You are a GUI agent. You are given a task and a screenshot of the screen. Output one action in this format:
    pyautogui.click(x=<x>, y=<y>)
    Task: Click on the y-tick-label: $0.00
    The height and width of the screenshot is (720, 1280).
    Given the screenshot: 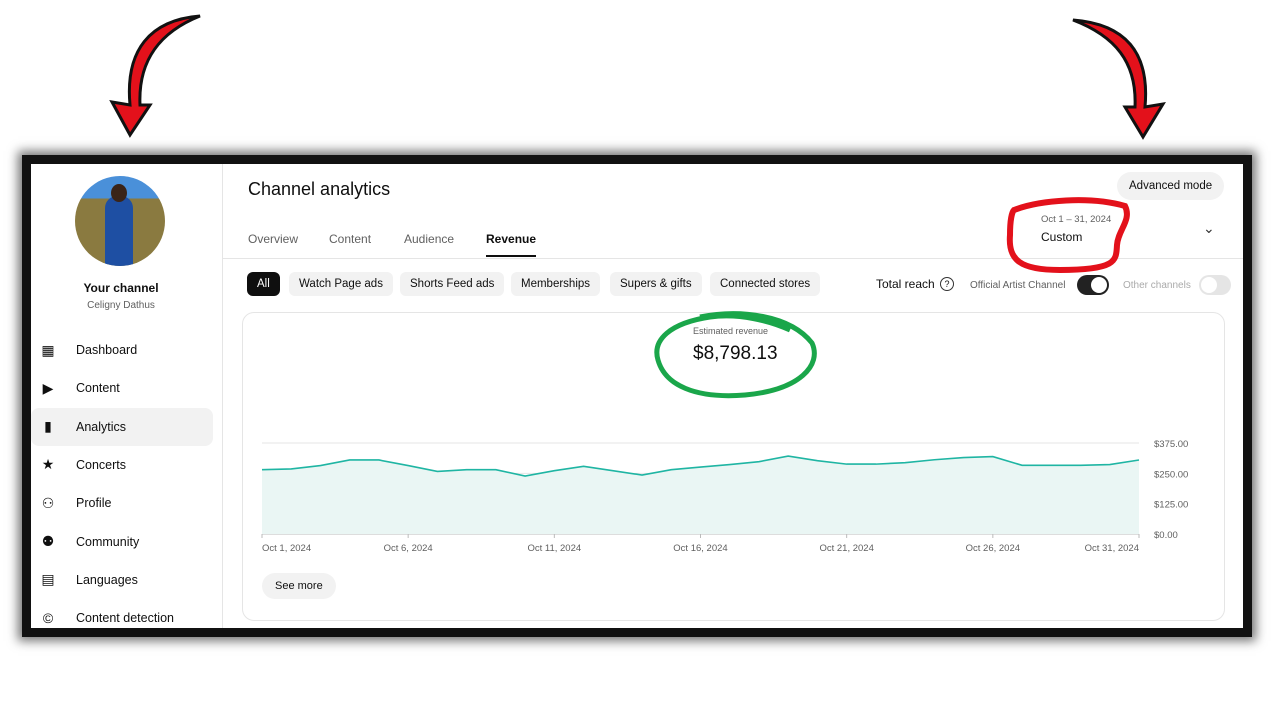 What is the action you would take?
    pyautogui.click(x=1166, y=535)
    